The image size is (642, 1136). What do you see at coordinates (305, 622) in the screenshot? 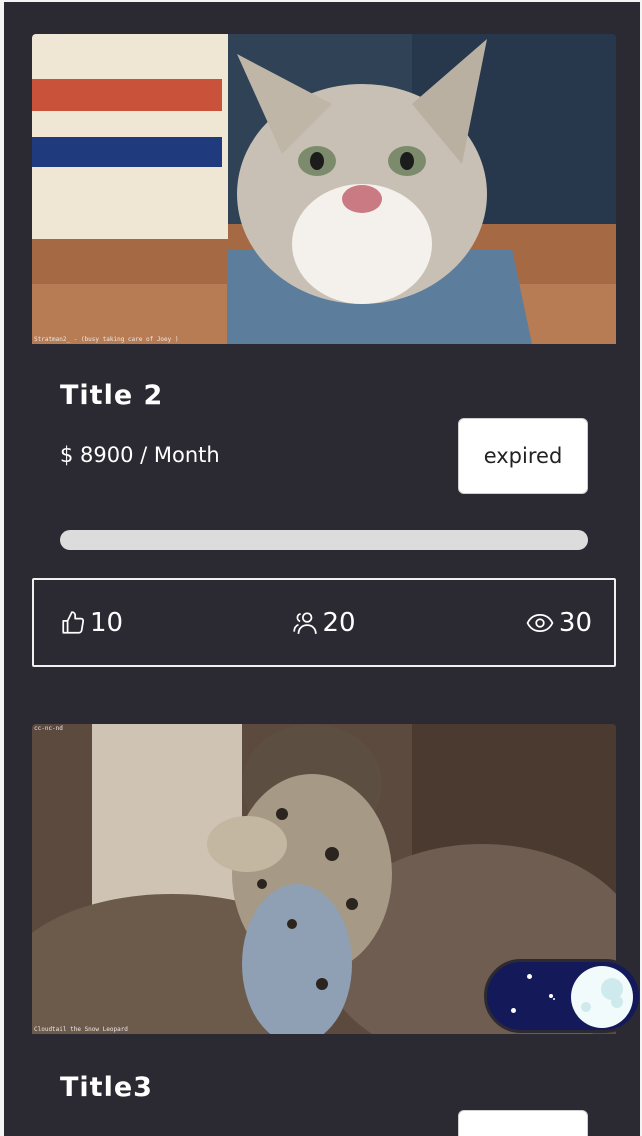
I see `users-icon` at bounding box center [305, 622].